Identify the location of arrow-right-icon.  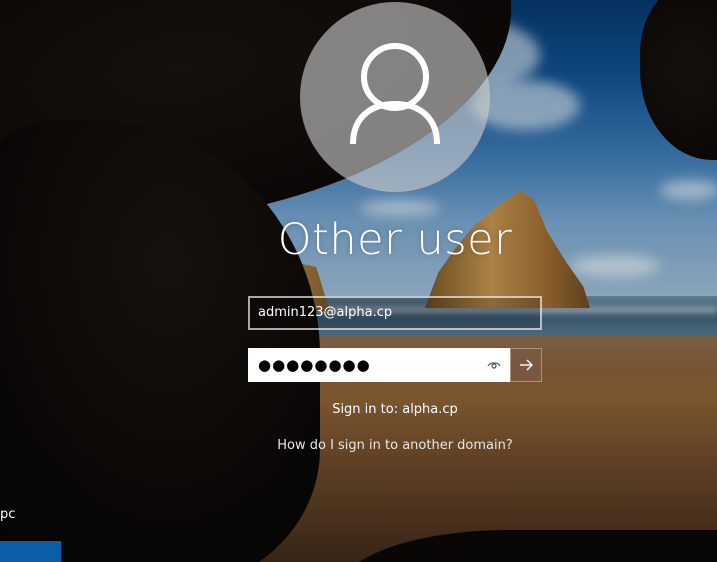
(526, 365).